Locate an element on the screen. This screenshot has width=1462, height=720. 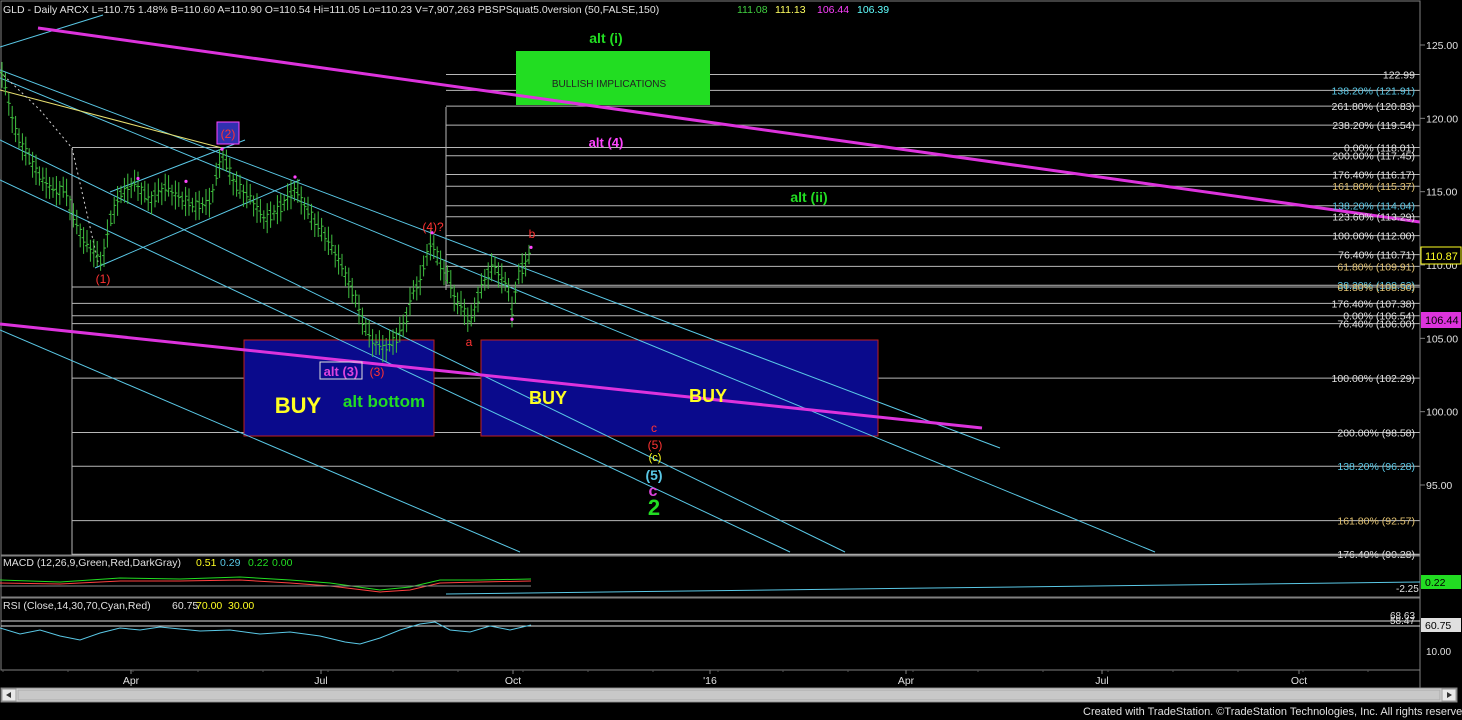
fib-label-11: 76.40% (110.71) is located at coordinates (1376, 256).